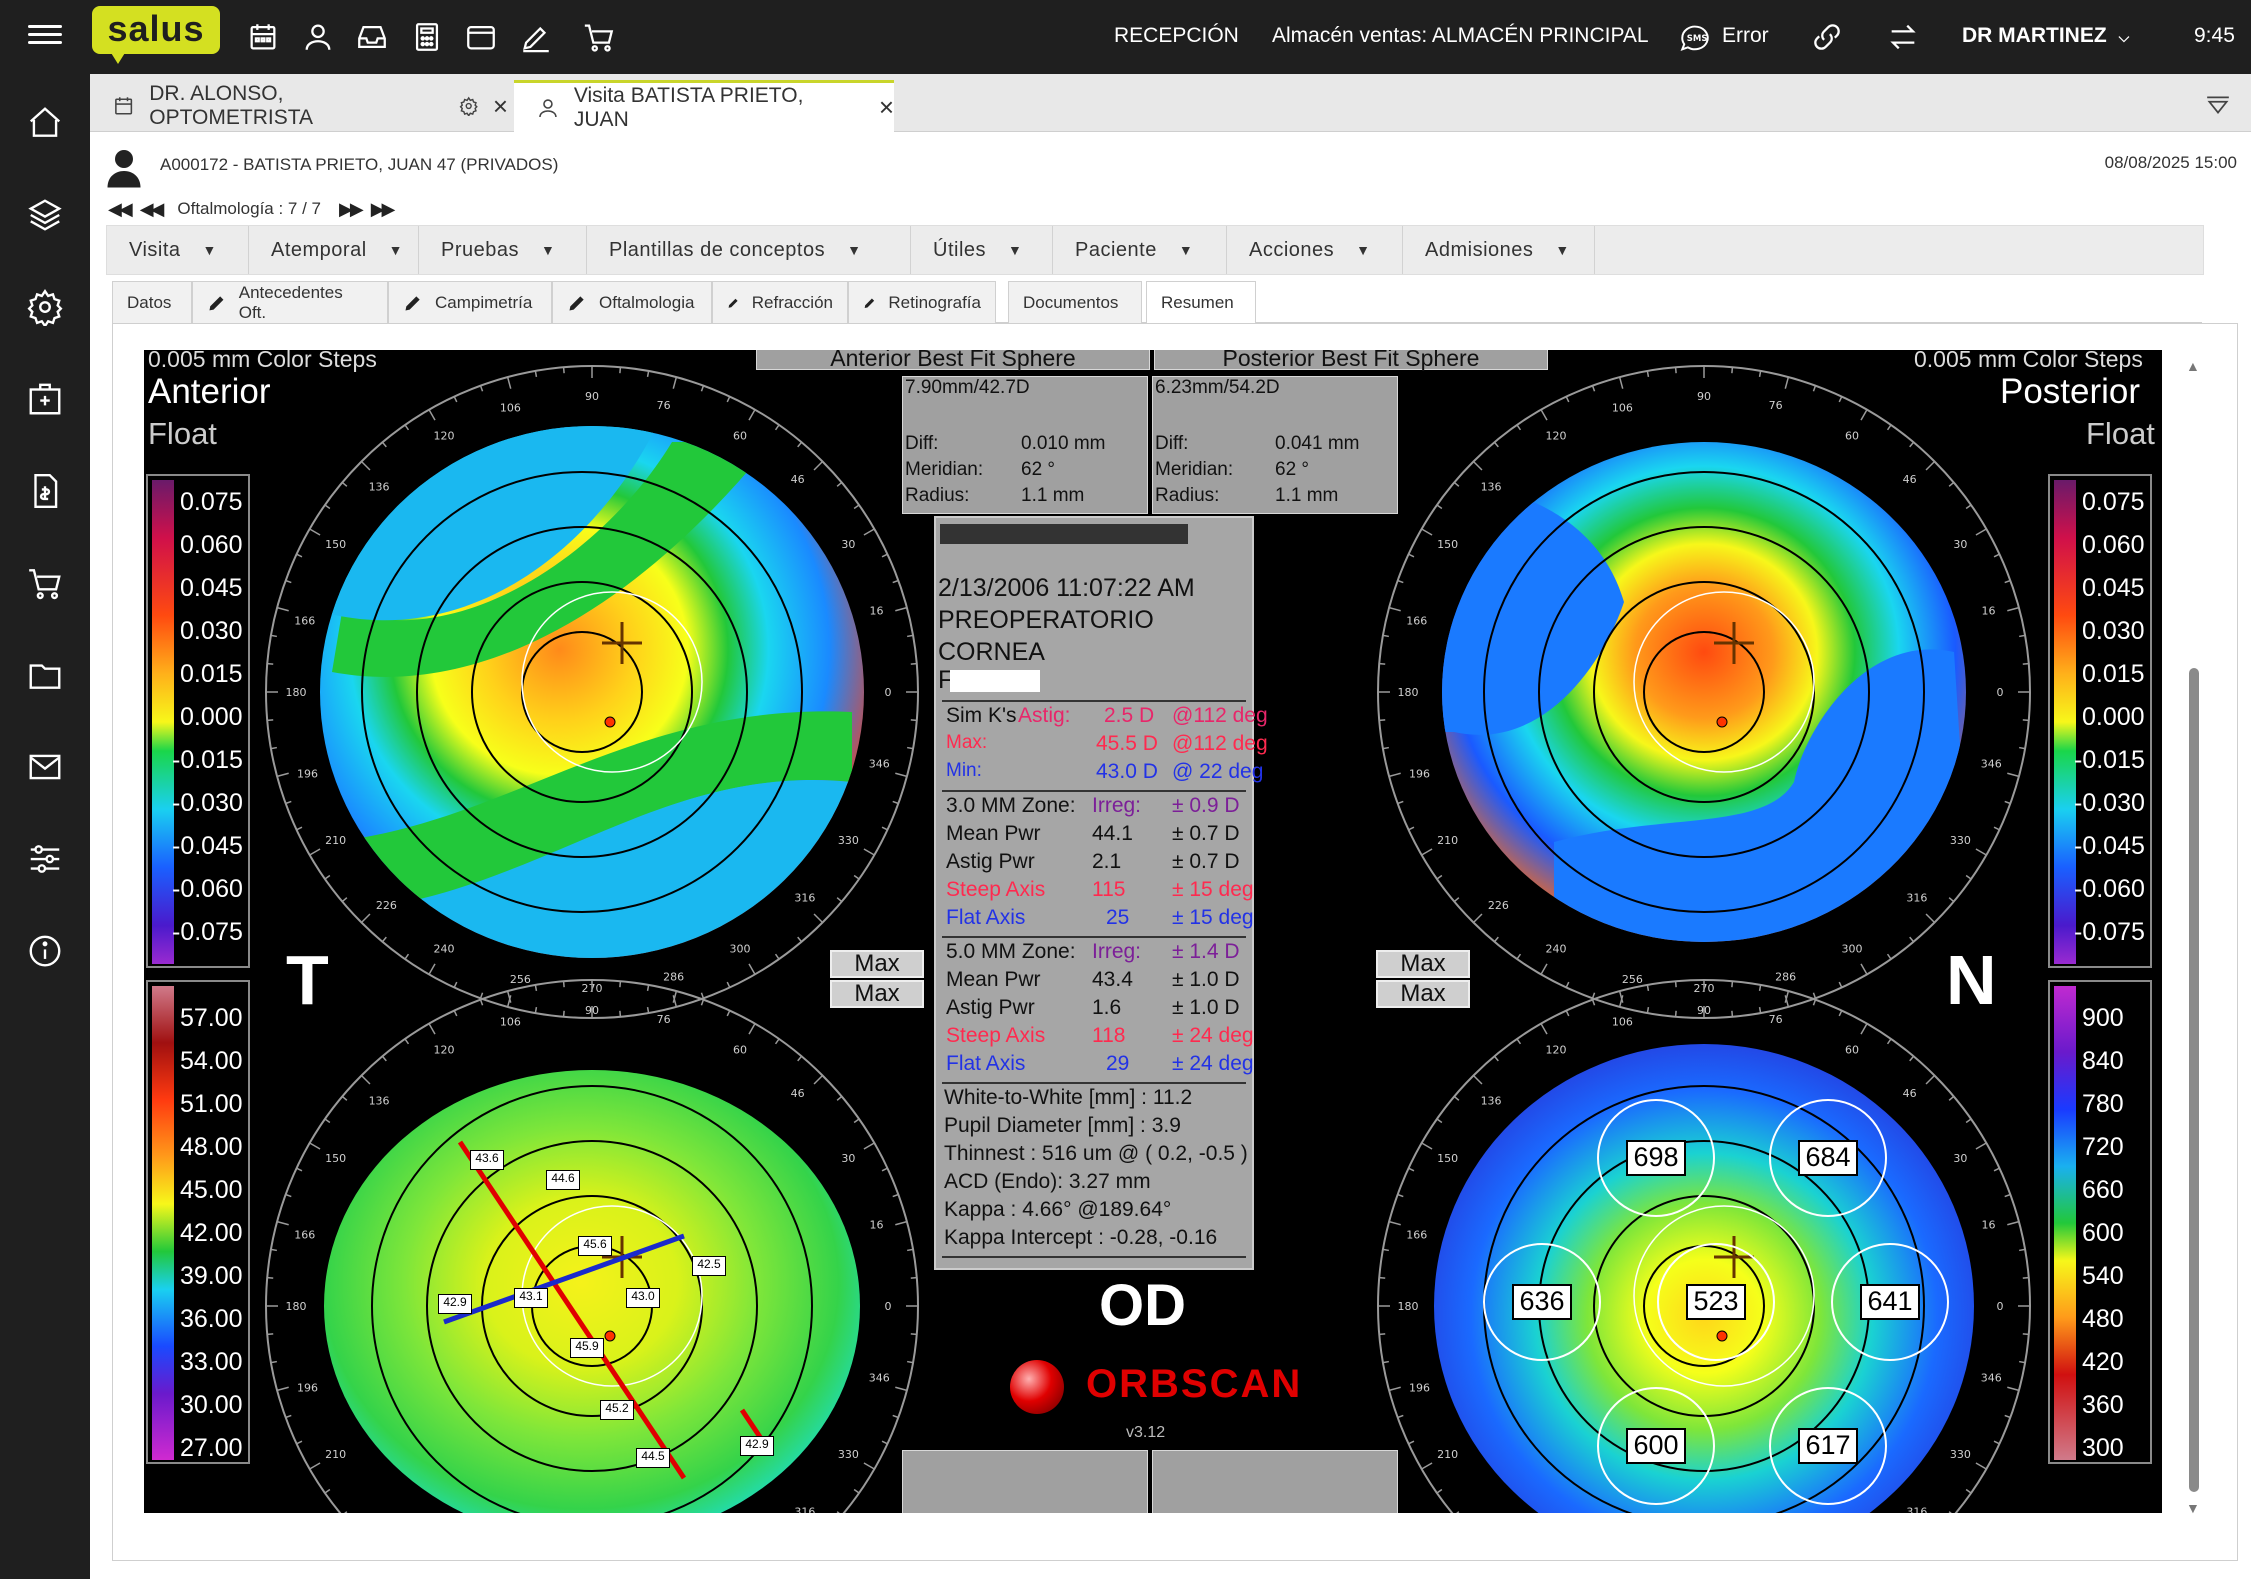  I want to click on sms-icon: SMS, so click(1695, 38).